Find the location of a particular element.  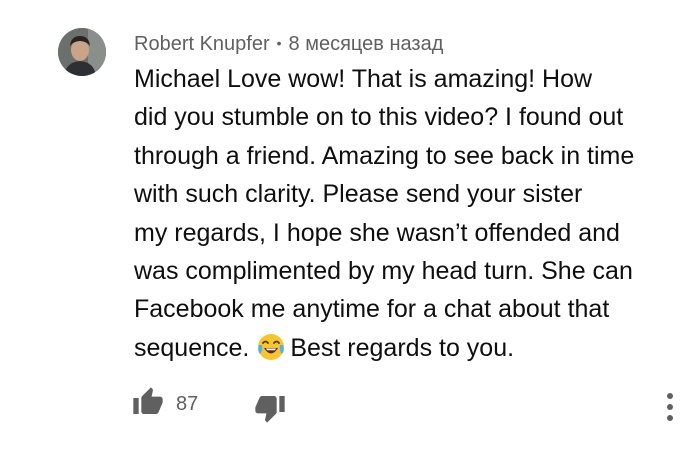

more-vert-icon is located at coordinates (670, 407).